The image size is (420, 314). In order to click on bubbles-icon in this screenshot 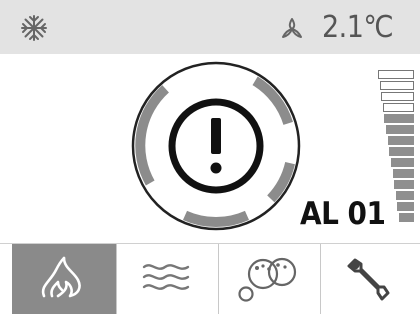, I will do `click(267, 279)`.